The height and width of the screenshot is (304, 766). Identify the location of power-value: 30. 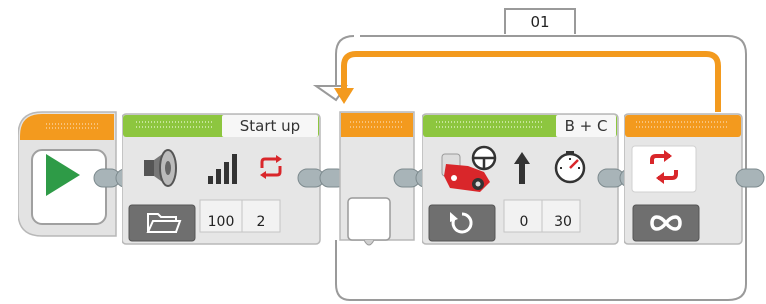
(563, 222).